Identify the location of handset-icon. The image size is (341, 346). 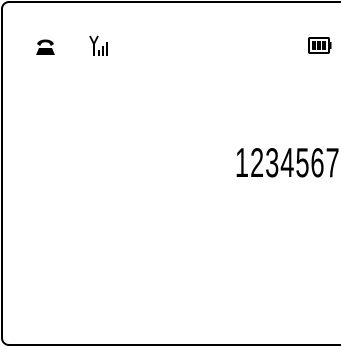
(45, 47).